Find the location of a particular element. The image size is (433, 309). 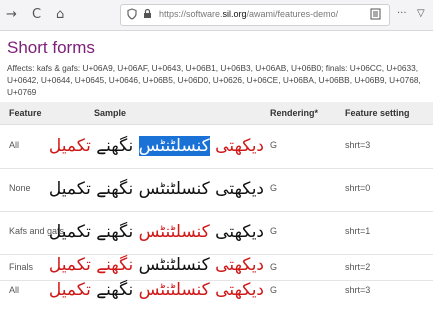

pocket-icon: ▽ is located at coordinates (421, 13).